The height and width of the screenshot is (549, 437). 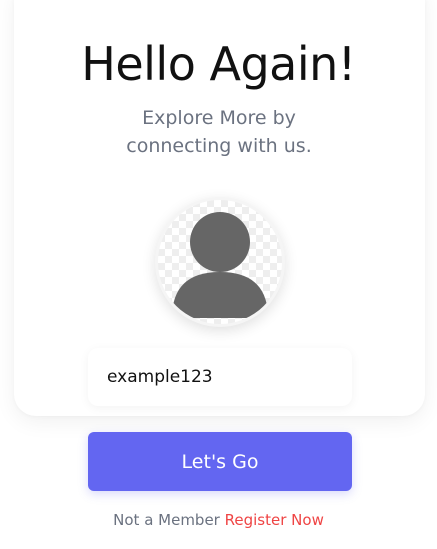 What do you see at coordinates (220, 461) in the screenshot?
I see `lets-go-button: Let's Go` at bounding box center [220, 461].